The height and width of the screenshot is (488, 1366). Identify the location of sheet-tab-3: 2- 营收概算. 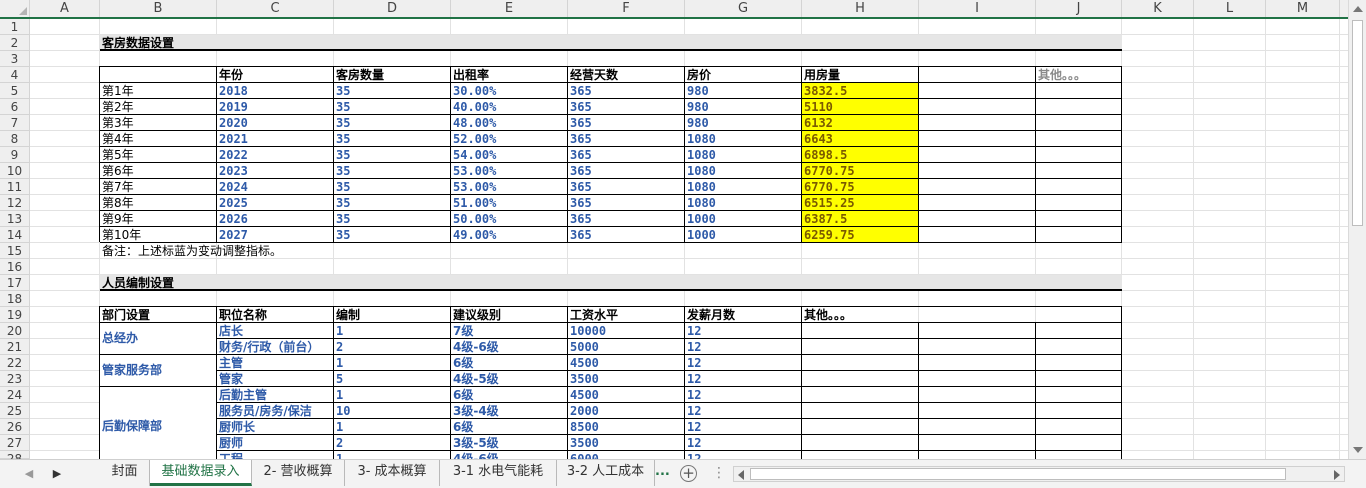
(298, 473).